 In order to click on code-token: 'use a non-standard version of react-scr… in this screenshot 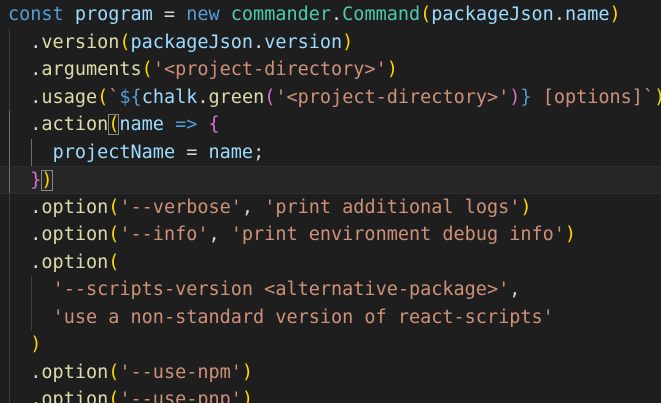, I will do `click(303, 317)`.